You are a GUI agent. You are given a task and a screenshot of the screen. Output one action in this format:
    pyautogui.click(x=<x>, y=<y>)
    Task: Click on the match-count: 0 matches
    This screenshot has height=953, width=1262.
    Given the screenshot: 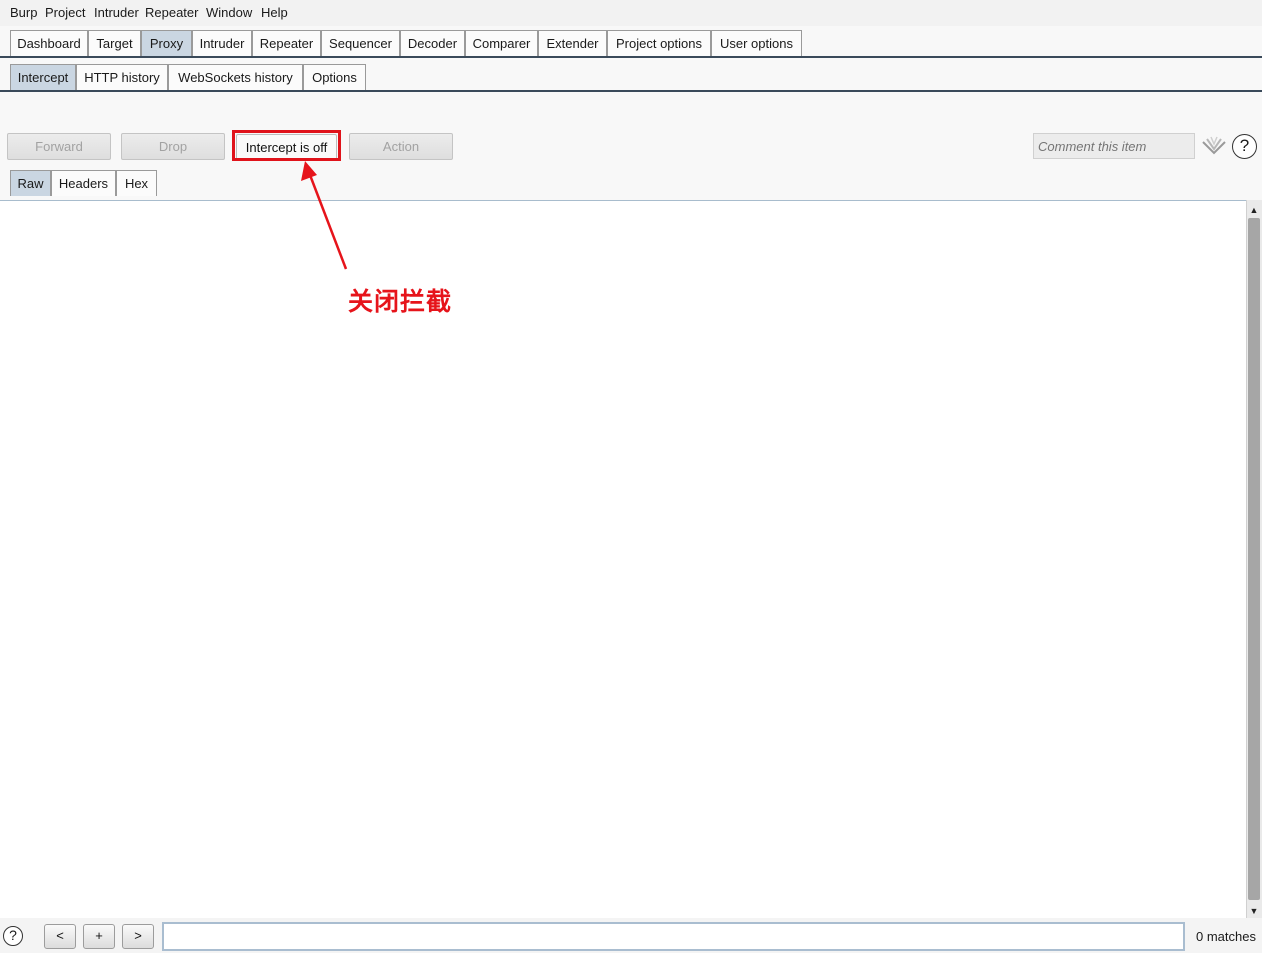 What is the action you would take?
    pyautogui.click(x=1226, y=936)
    